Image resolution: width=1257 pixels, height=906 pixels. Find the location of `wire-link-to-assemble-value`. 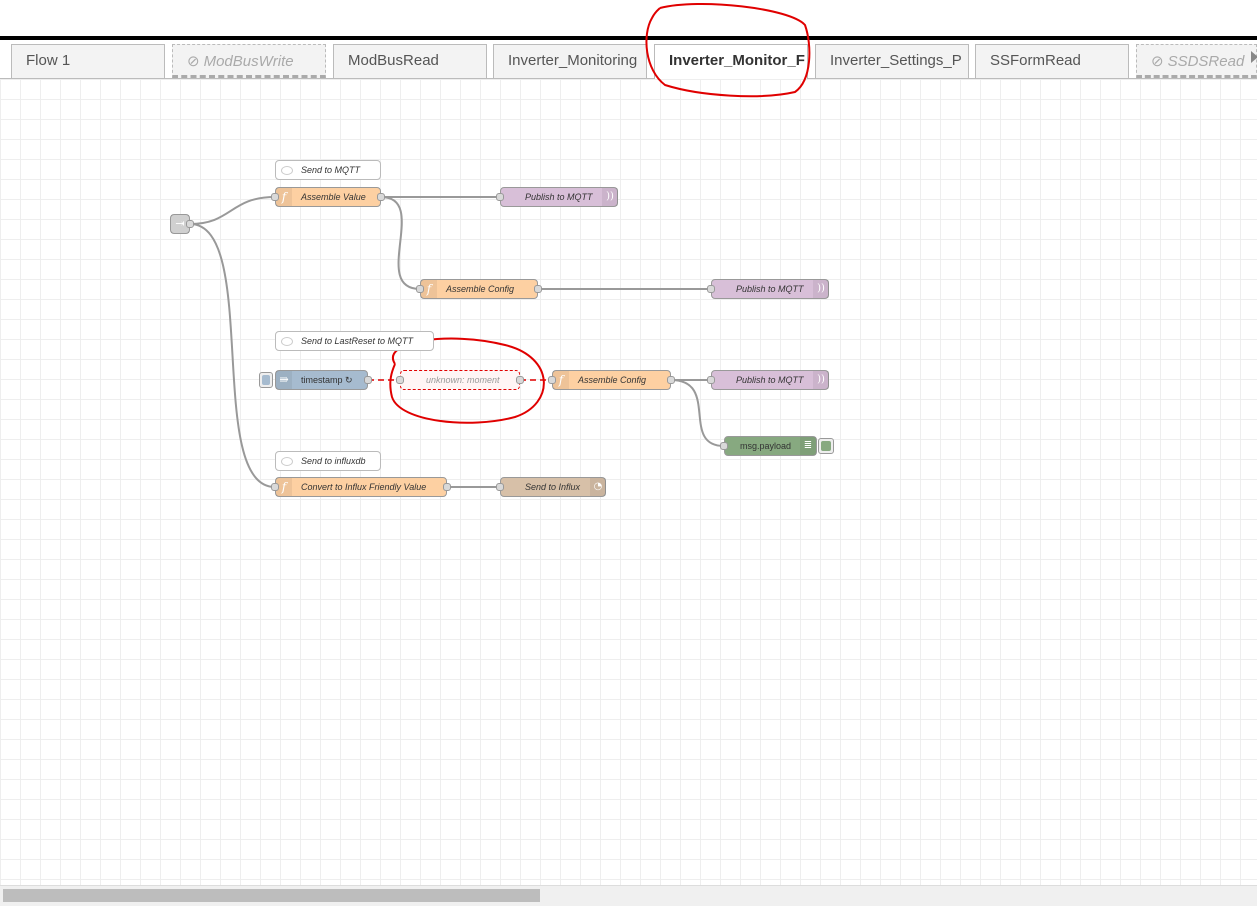

wire-link-to-assemble-value is located at coordinates (232, 210).